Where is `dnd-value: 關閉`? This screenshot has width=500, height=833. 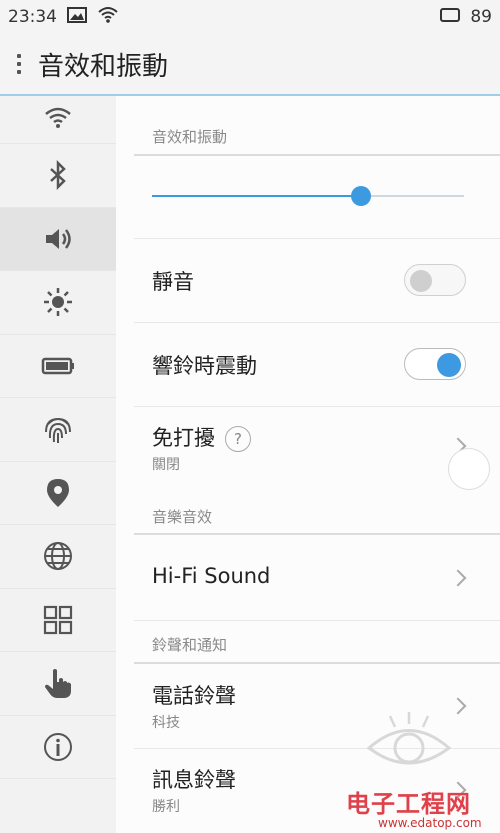
dnd-value: 關閉 is located at coordinates (166, 465).